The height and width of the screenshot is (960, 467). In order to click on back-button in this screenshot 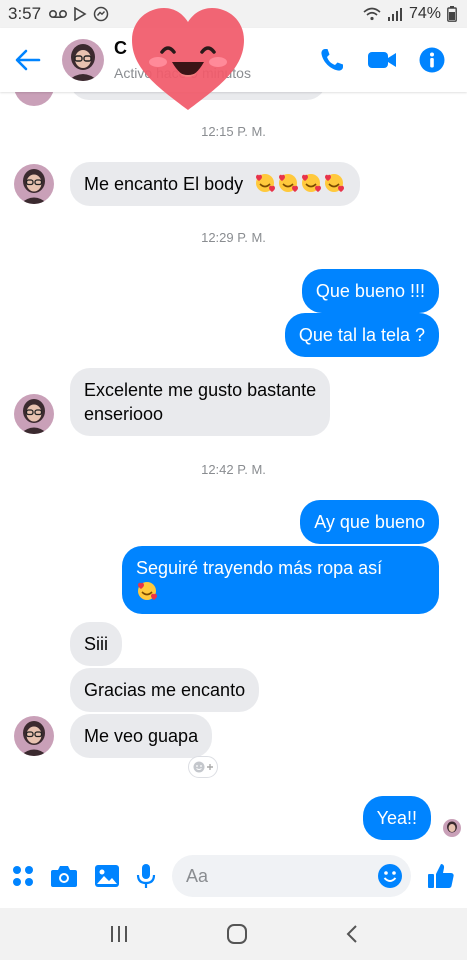, I will do `click(28, 60)`.